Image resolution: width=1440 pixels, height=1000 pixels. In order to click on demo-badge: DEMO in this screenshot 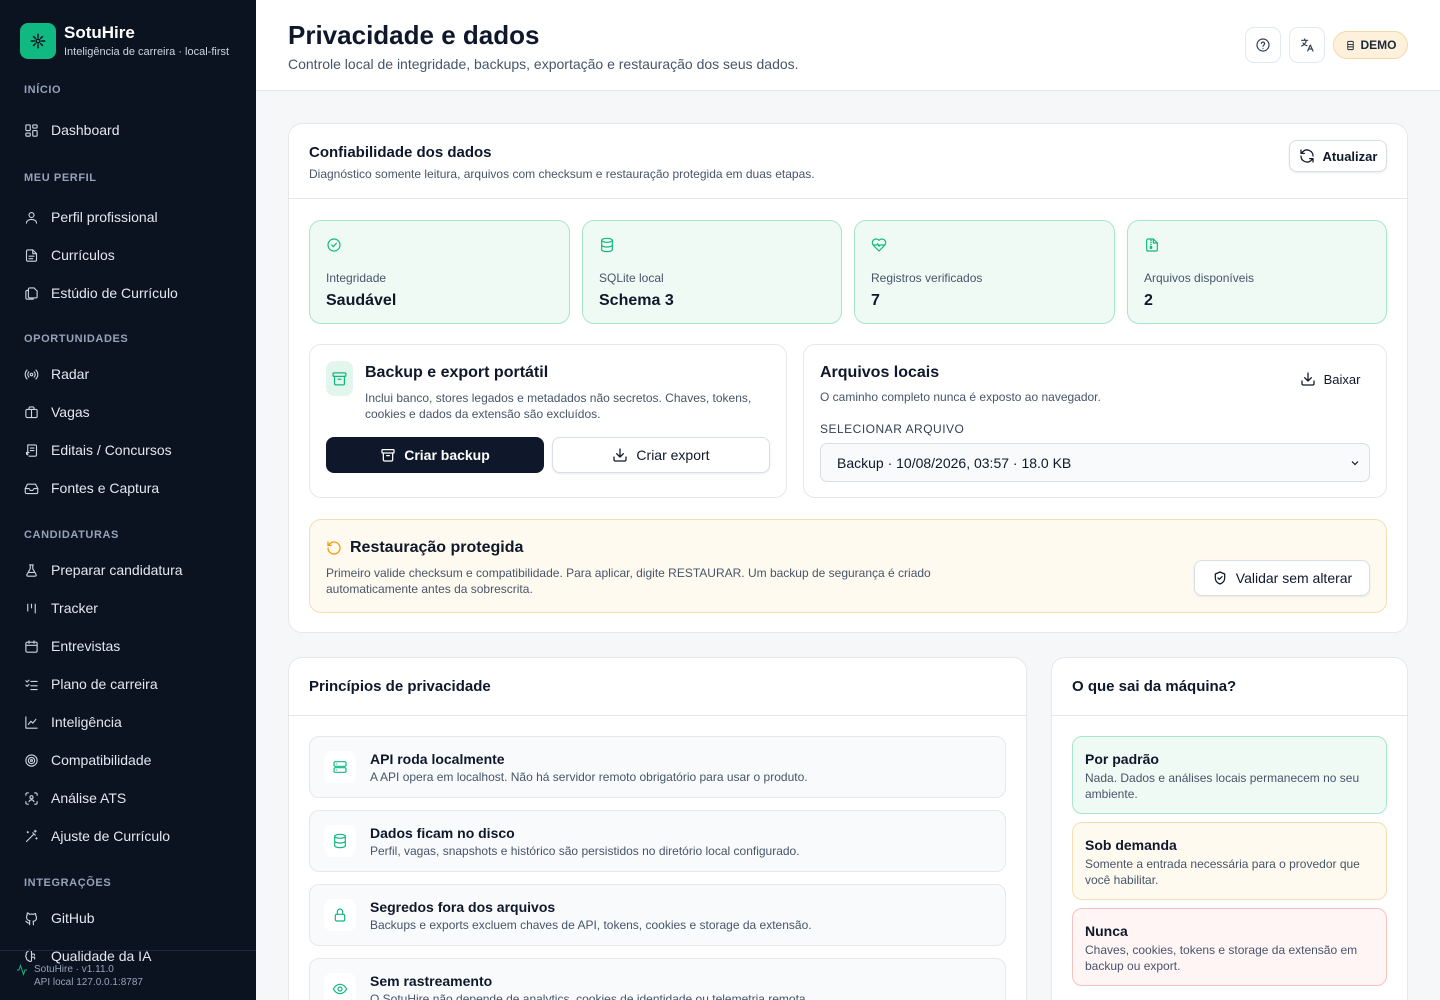, I will do `click(1370, 45)`.